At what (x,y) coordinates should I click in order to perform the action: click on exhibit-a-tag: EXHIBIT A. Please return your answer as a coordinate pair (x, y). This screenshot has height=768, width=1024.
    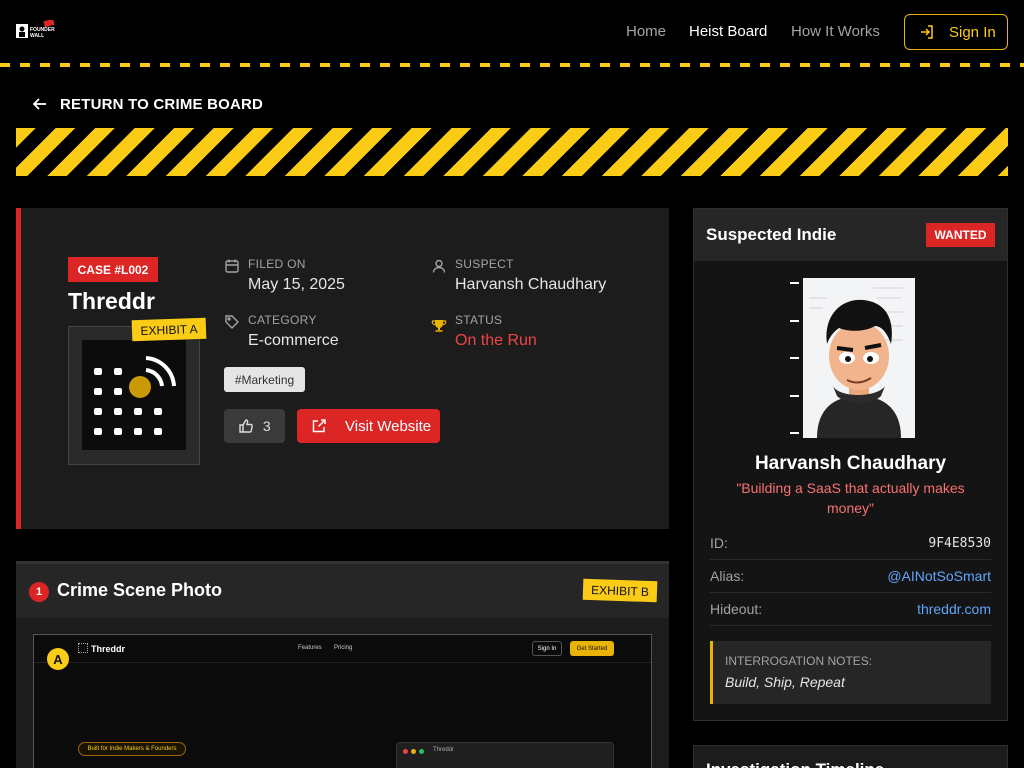
    Looking at the image, I should click on (169, 329).